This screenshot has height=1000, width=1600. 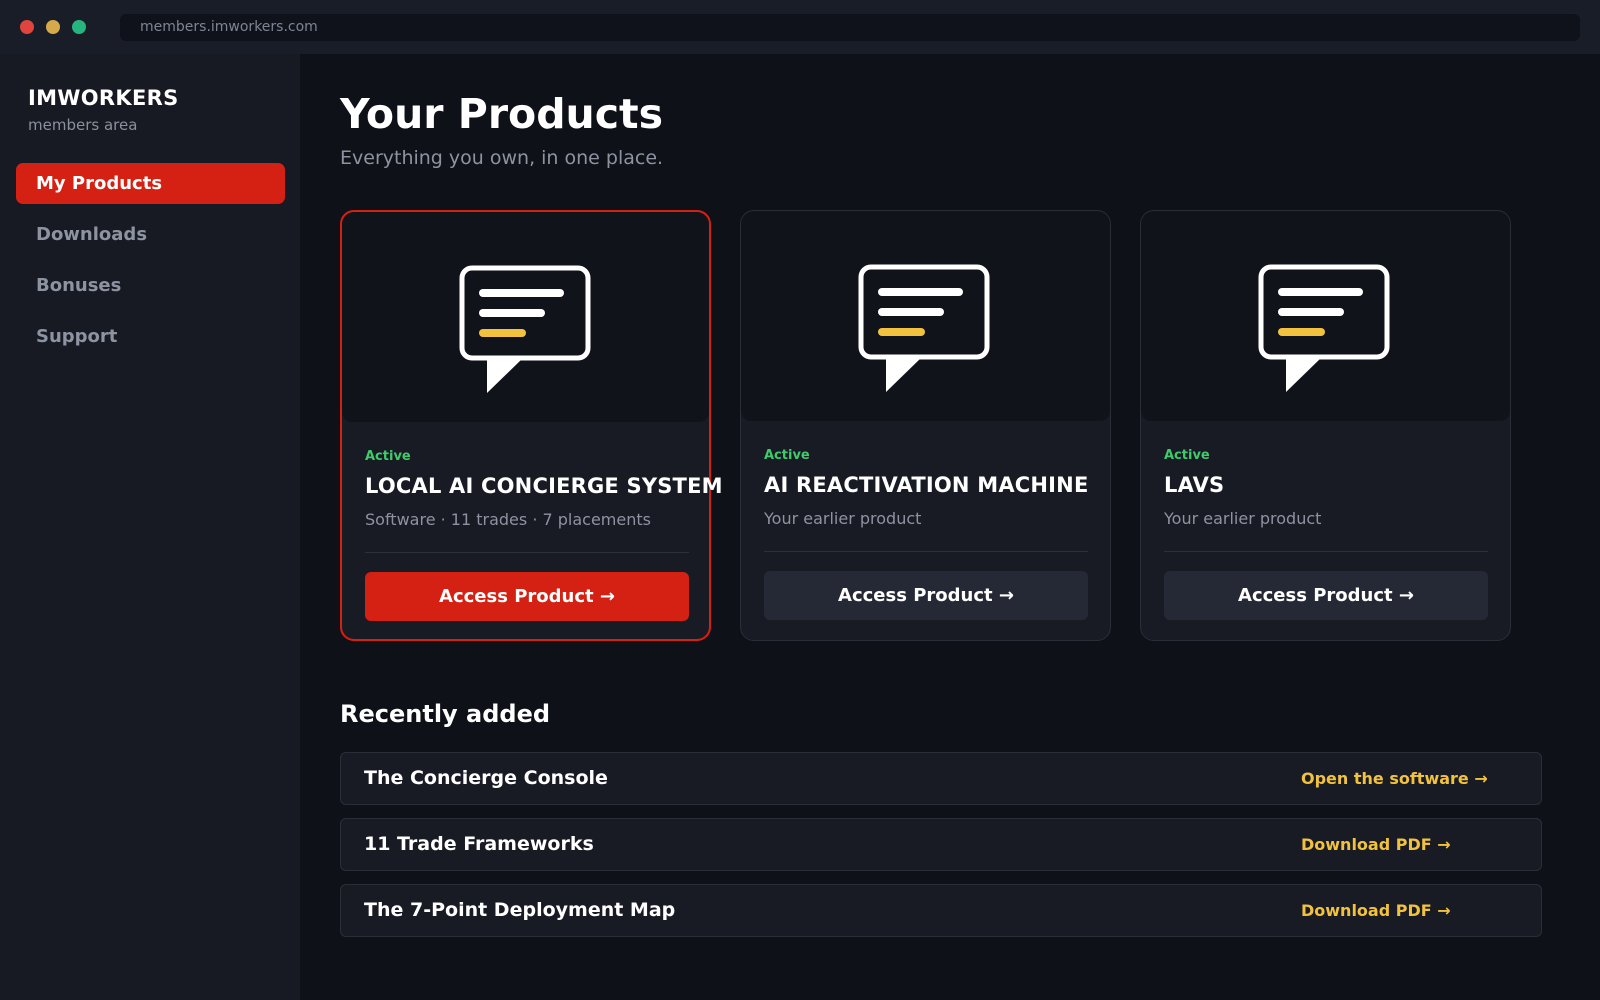 What do you see at coordinates (502, 158) in the screenshot?
I see `page-subtitle: Everything you own, in one place.` at bounding box center [502, 158].